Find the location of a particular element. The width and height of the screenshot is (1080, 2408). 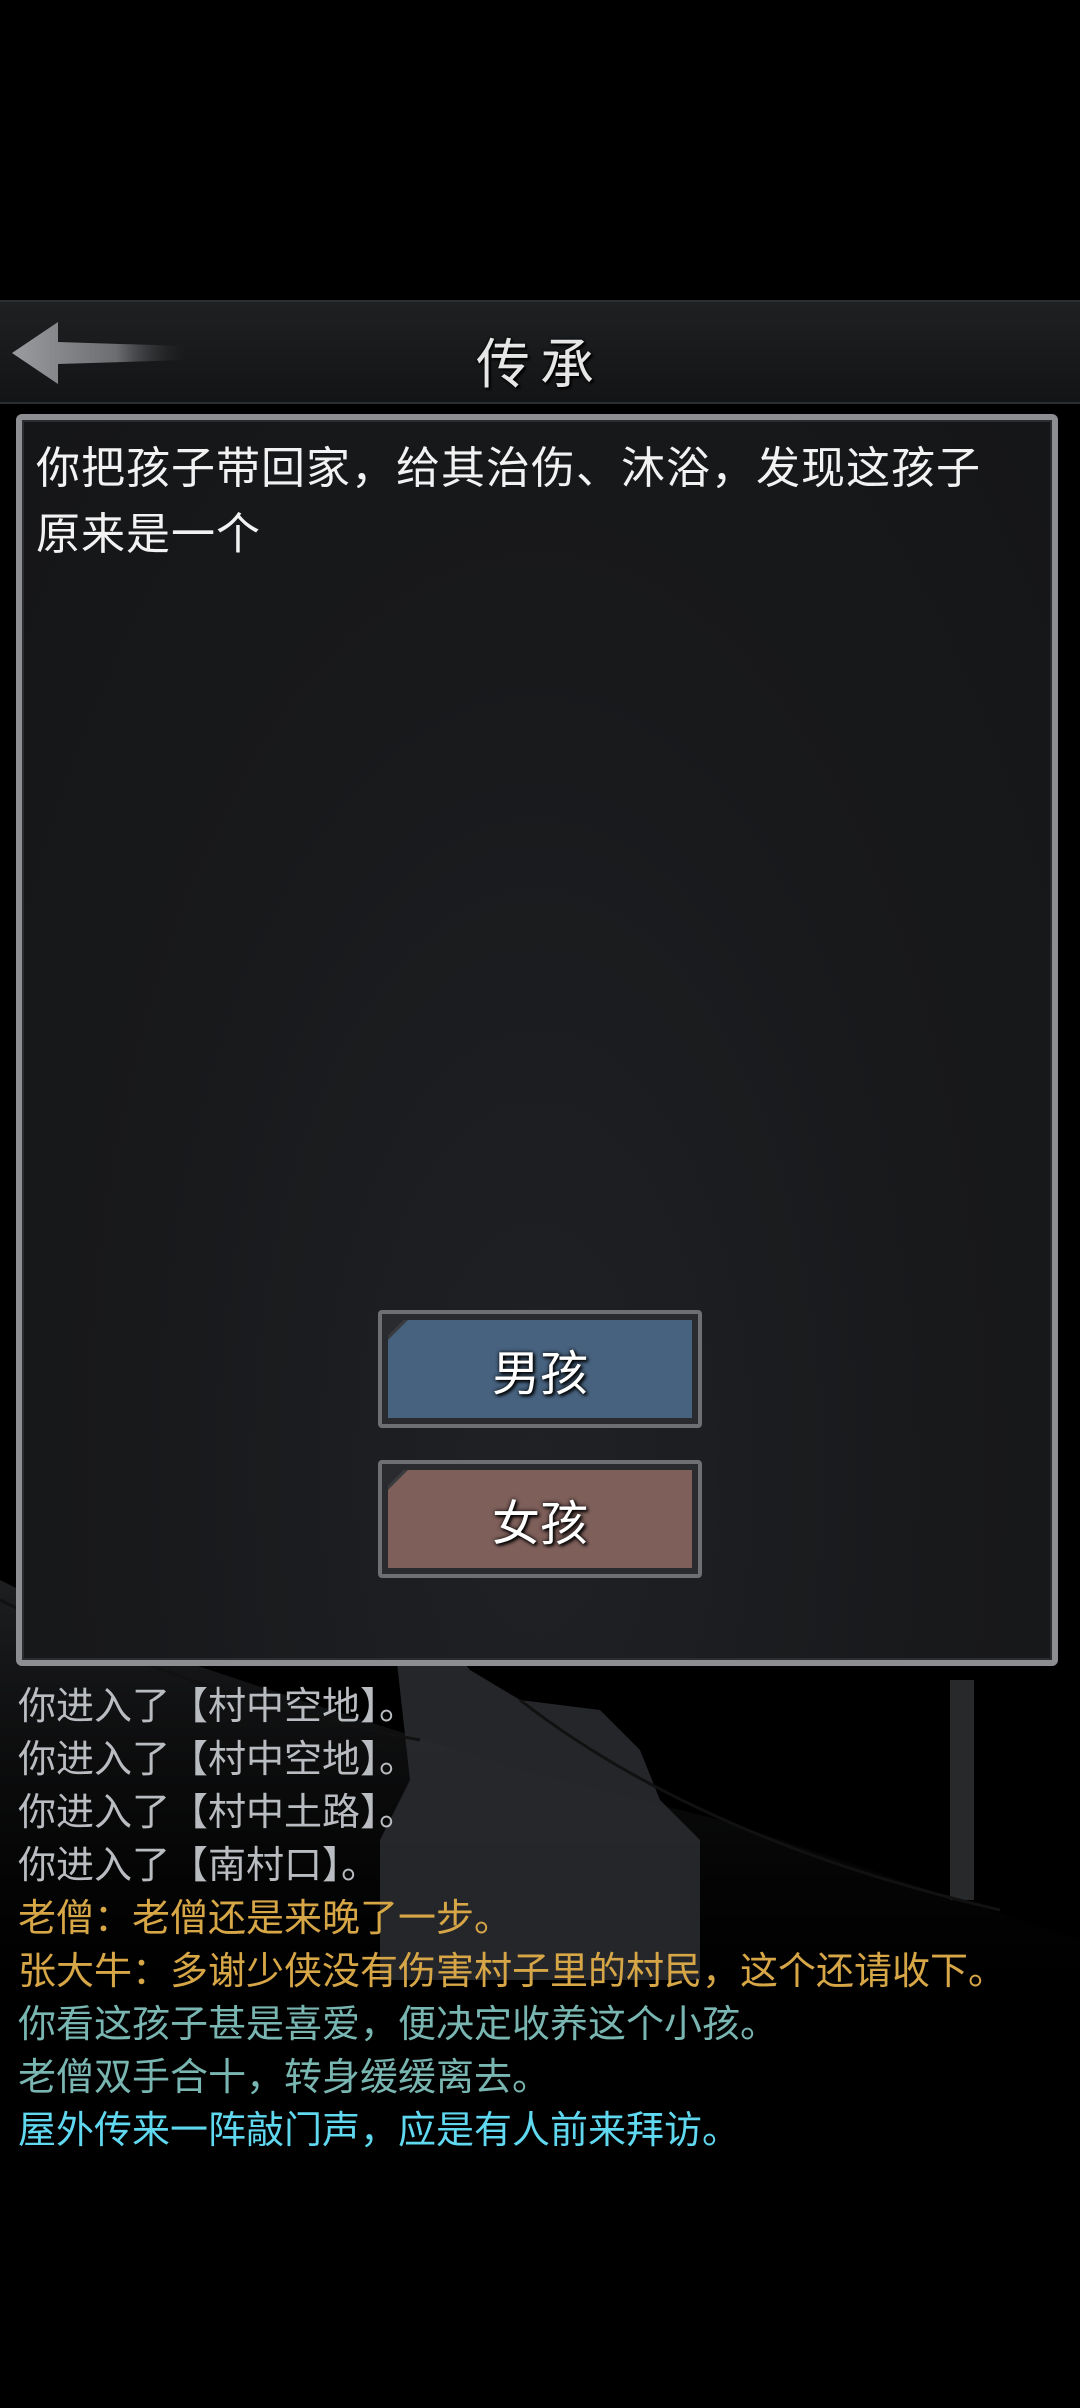

choice-girl-label: 女孩 is located at coordinates (540, 1519).